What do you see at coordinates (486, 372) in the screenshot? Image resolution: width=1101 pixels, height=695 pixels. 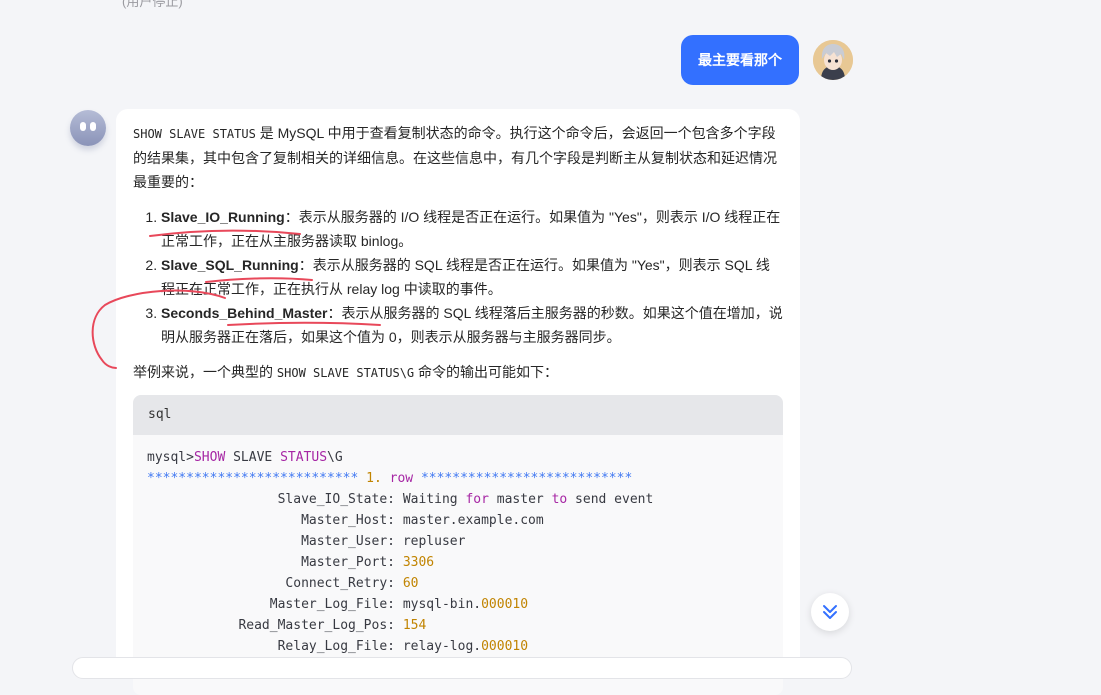 I see `example-post: 命令的输出可能如下：` at bounding box center [486, 372].